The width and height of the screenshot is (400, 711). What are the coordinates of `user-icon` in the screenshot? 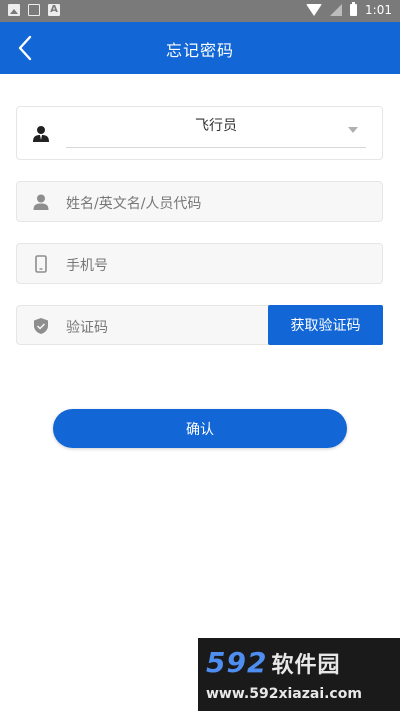 It's located at (41, 204).